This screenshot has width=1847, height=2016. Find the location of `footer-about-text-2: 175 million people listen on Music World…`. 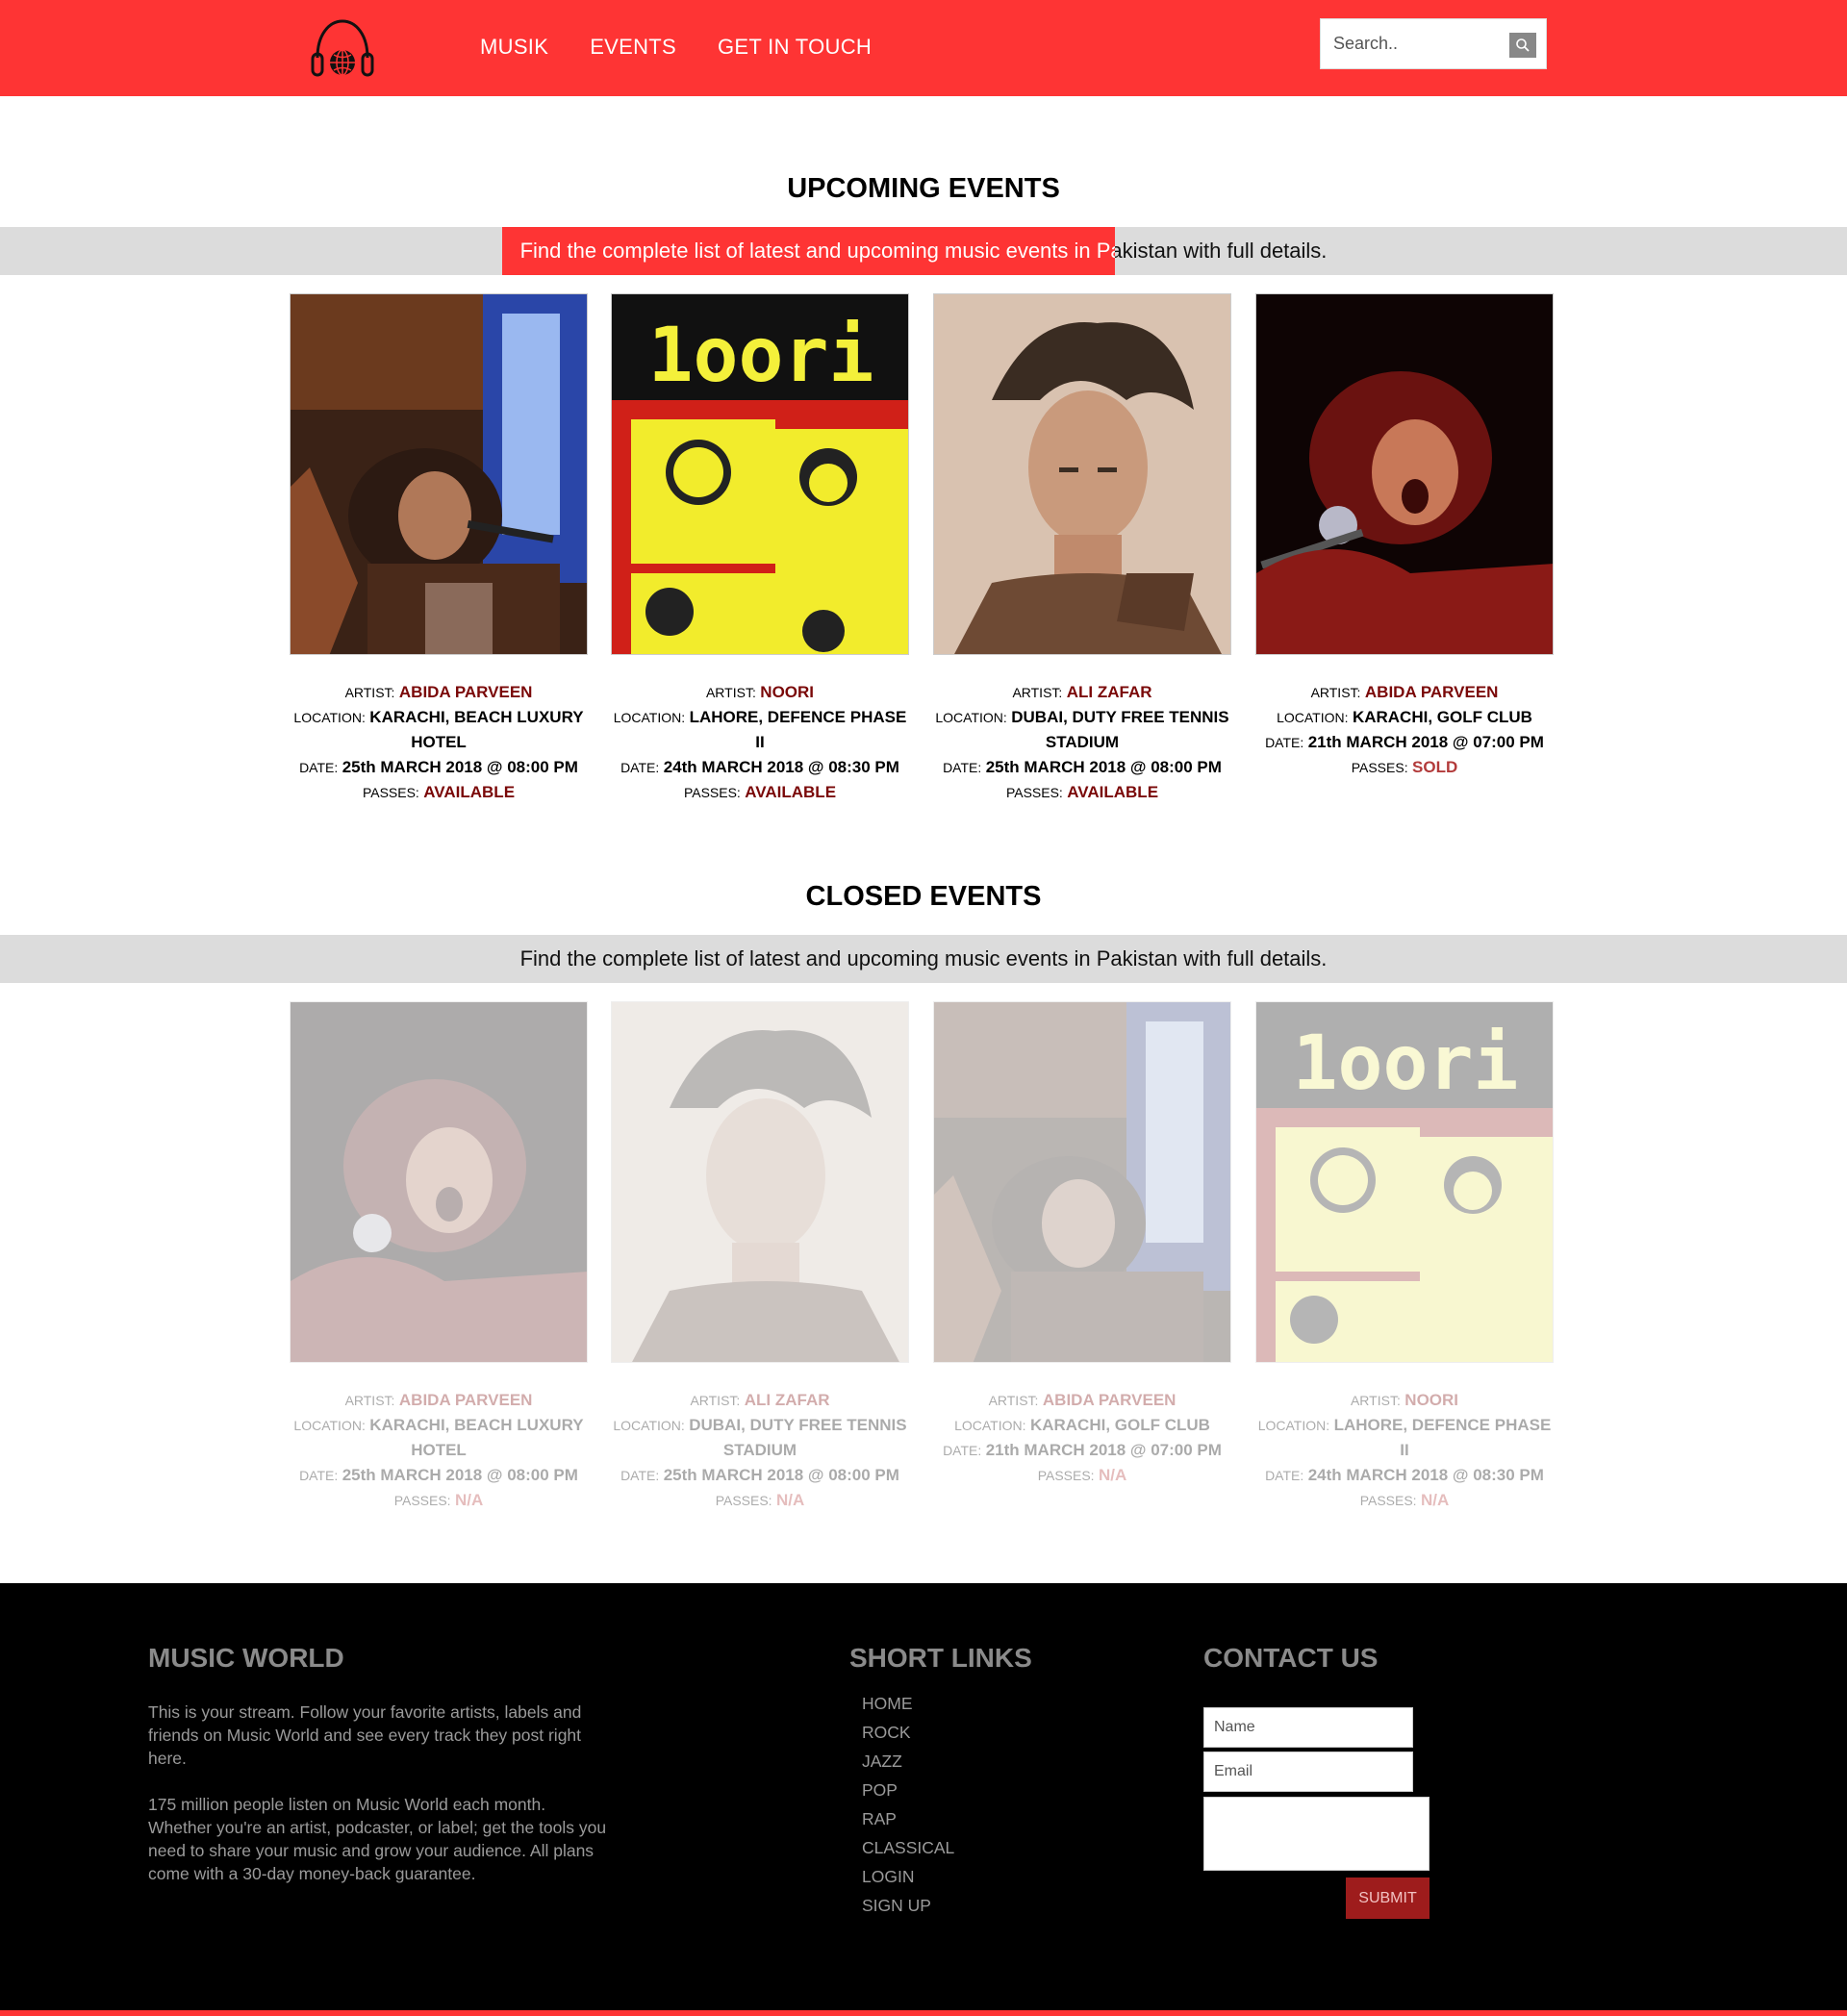

footer-about-text-2: 175 million people listen on Music World… is located at coordinates (377, 1839).